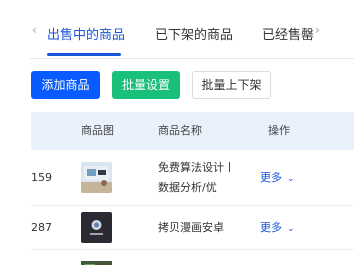 The height and width of the screenshot is (265, 354). Describe the element at coordinates (65, 85) in the screenshot. I see `add-product-button: 添加商品` at that location.